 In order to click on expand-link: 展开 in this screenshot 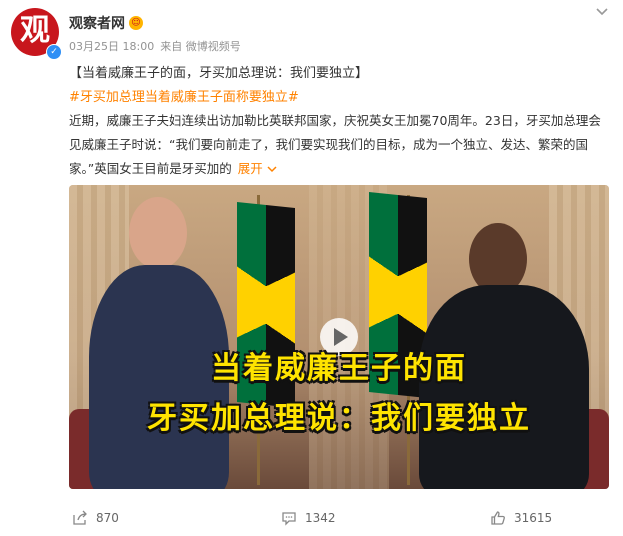, I will do `click(257, 168)`.